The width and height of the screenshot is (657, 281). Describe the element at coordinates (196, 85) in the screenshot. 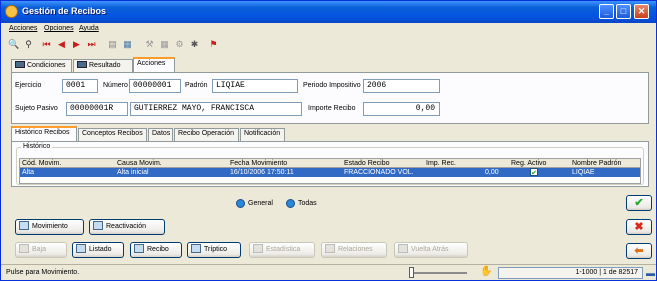

I see `padron-label: Padrón` at that location.